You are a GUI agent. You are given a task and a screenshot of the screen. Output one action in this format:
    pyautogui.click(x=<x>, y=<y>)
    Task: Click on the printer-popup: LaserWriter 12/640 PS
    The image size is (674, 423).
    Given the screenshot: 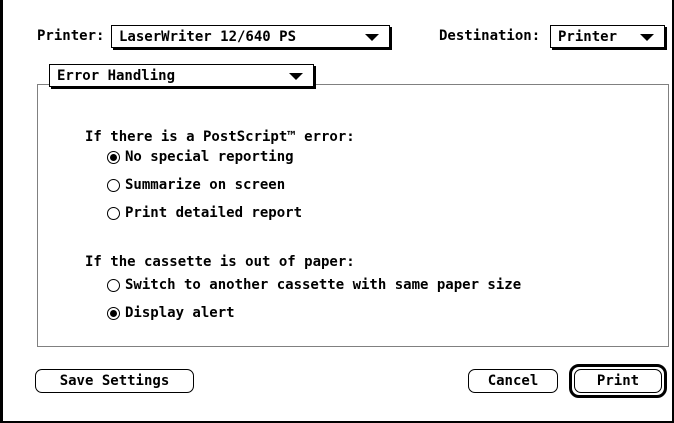 What is the action you would take?
    pyautogui.click(x=250, y=36)
    